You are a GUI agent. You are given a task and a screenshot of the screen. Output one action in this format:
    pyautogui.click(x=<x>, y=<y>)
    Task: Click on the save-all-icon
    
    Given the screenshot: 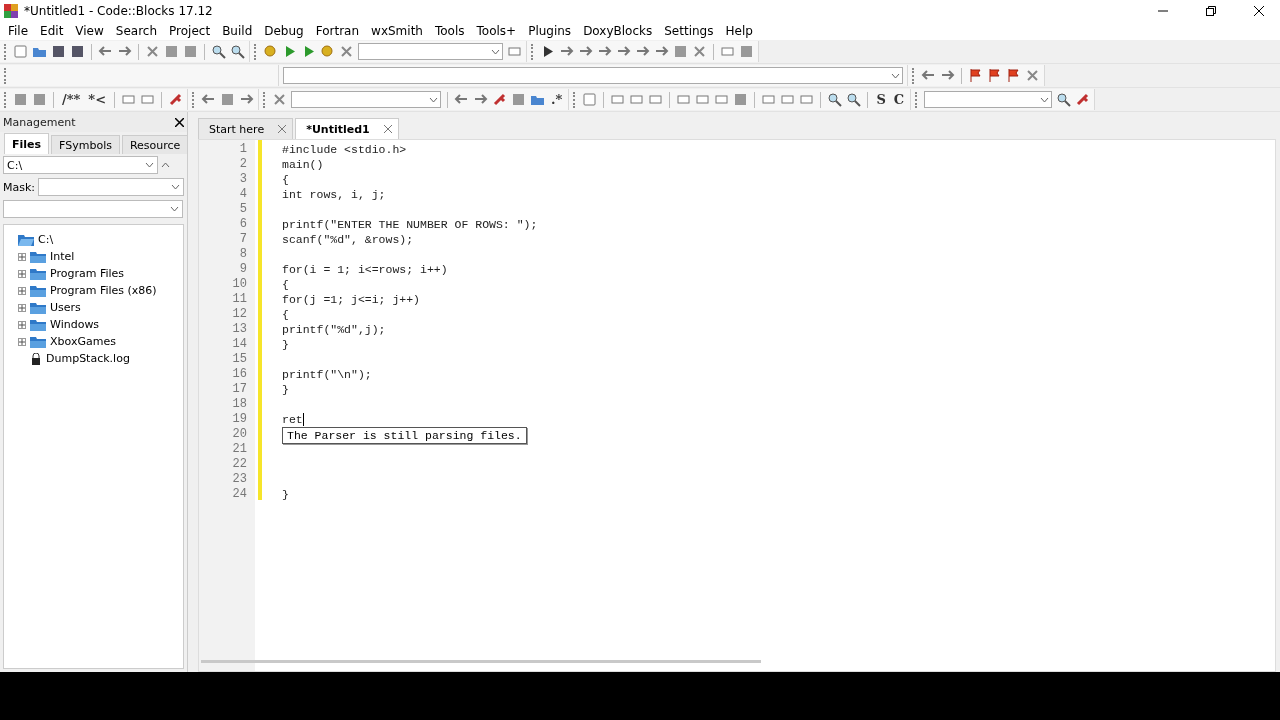 What is the action you would take?
    pyautogui.click(x=77, y=51)
    